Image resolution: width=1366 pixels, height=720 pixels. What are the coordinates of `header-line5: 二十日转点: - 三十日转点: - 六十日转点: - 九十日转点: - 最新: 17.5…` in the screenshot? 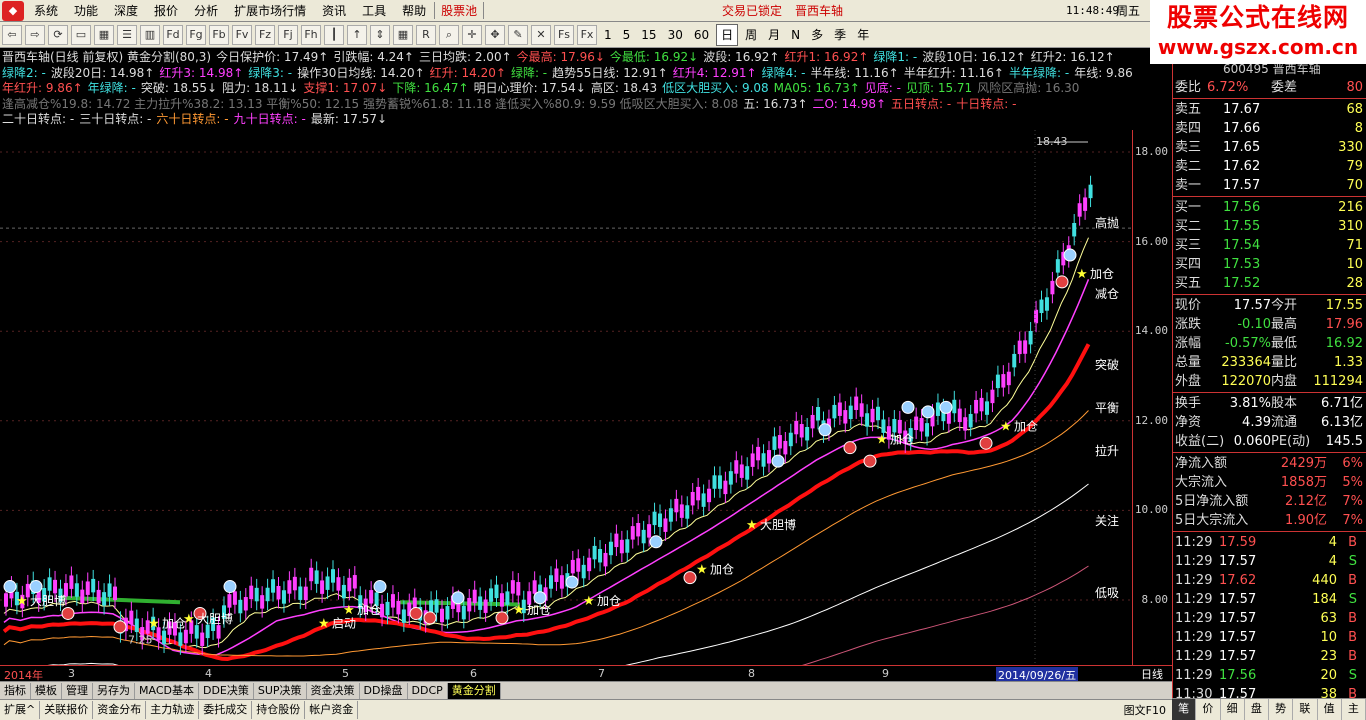 It's located at (567, 120).